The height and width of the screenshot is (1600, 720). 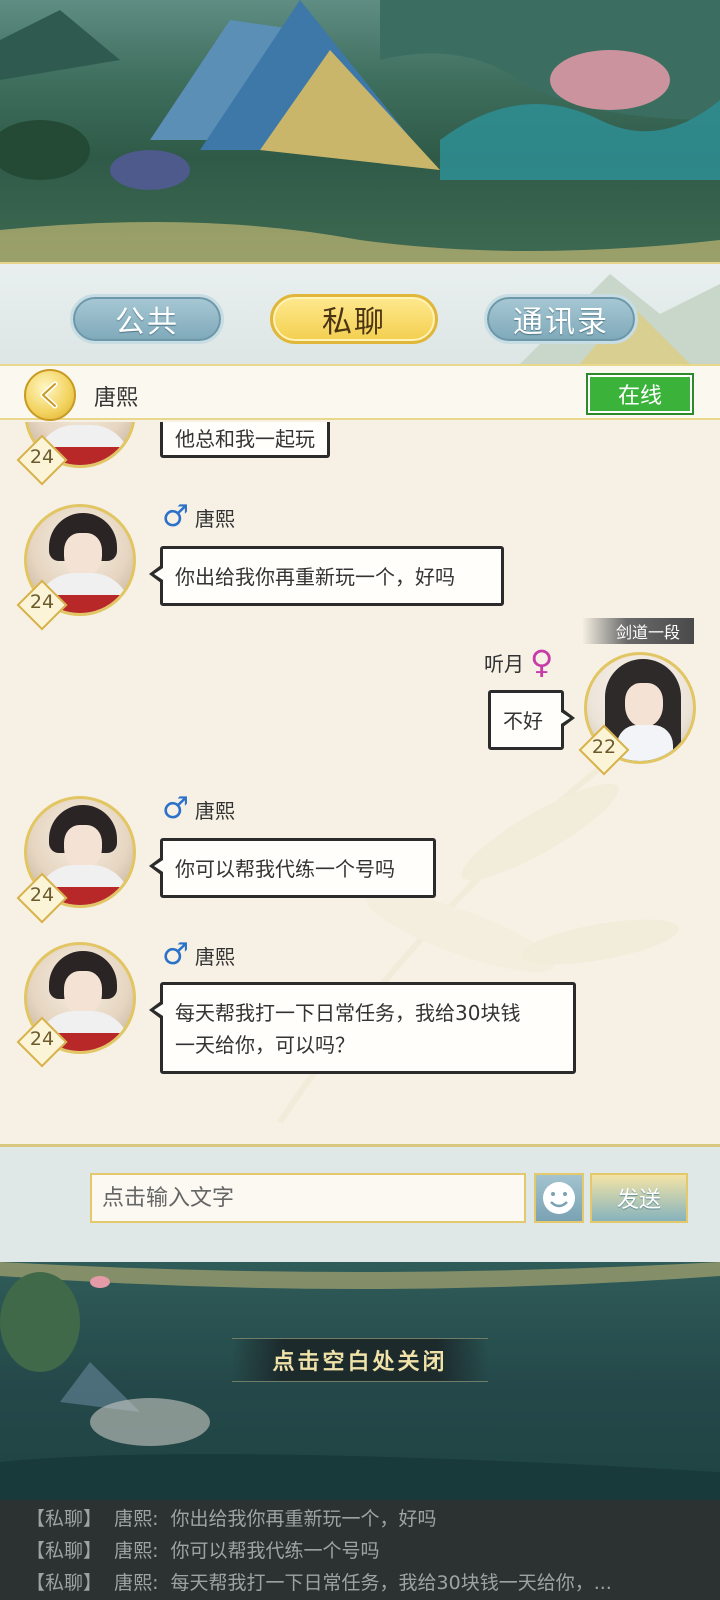 What do you see at coordinates (275, 1551) in the screenshot?
I see `log-text: 你可以帮我代练一个号吗` at bounding box center [275, 1551].